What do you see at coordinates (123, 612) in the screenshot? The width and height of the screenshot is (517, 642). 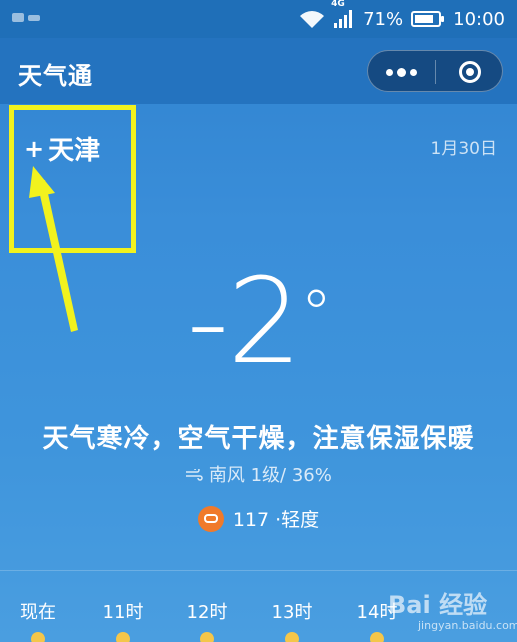 I see `hour-label: 11时` at bounding box center [123, 612].